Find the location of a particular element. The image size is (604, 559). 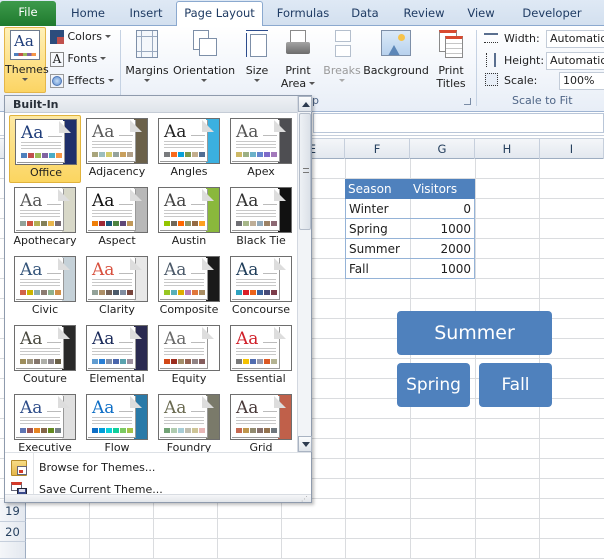

theme-item-adjacency: Aa Adjacency is located at coordinates (117, 149).